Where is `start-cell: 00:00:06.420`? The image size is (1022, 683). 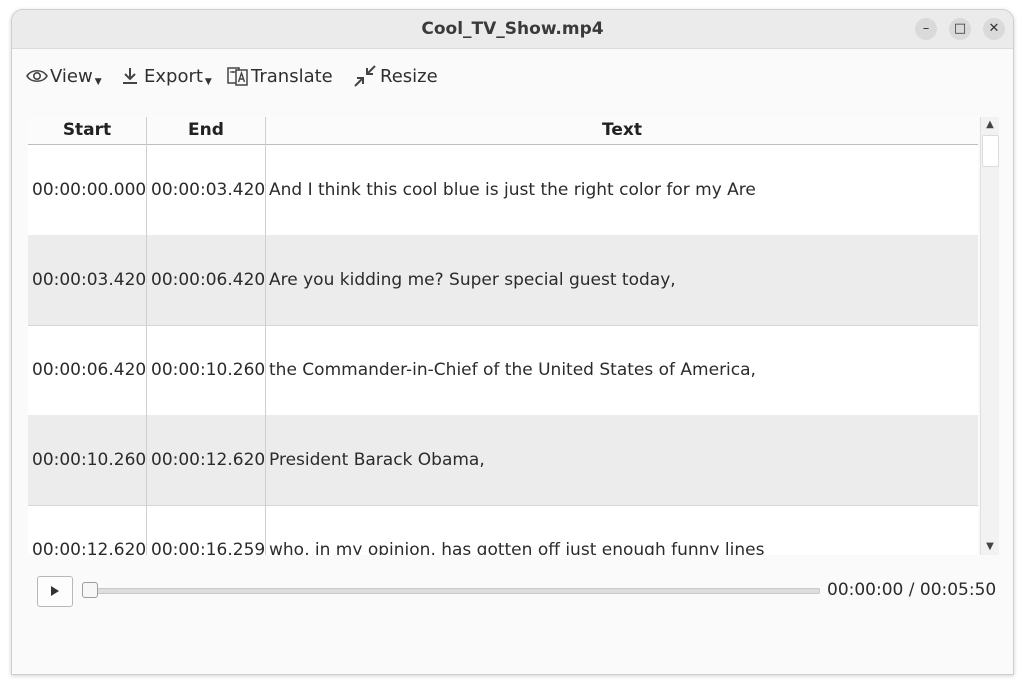 start-cell: 00:00:06.420 is located at coordinates (89, 370).